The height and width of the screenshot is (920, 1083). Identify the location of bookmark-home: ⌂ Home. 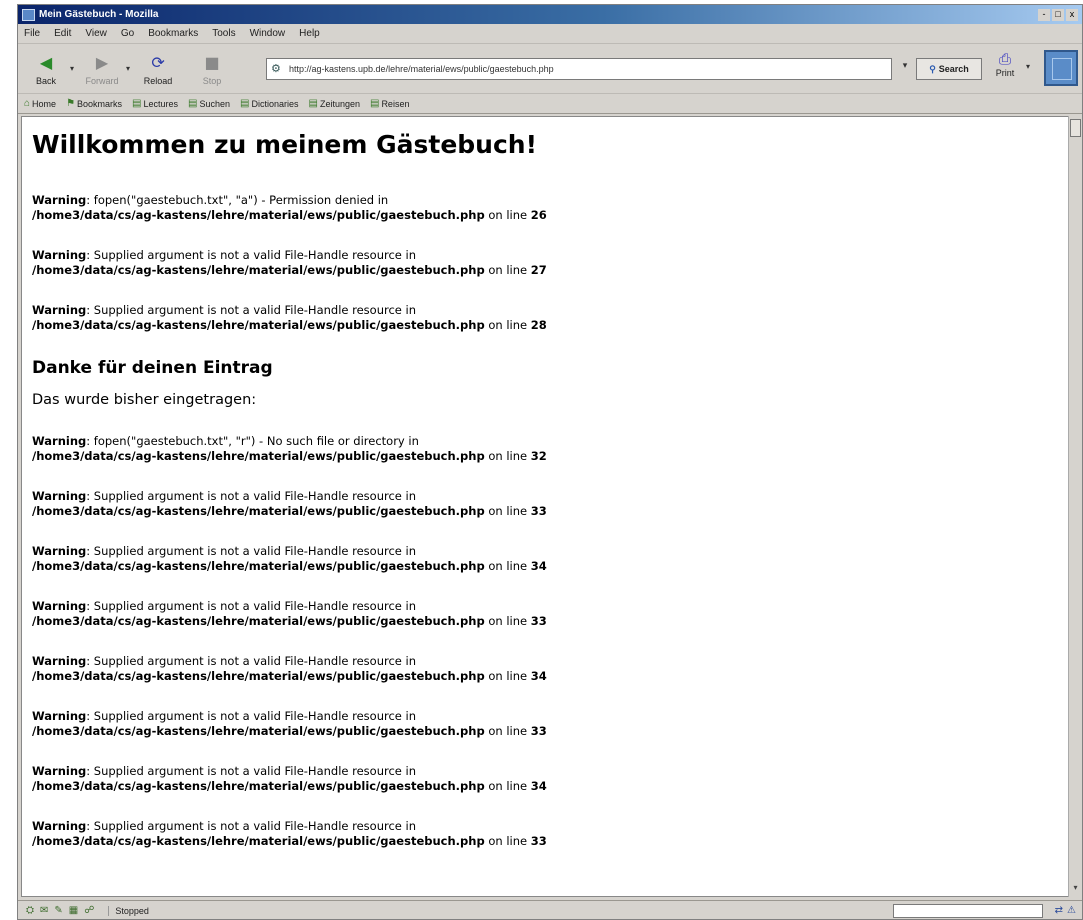
(40, 103).